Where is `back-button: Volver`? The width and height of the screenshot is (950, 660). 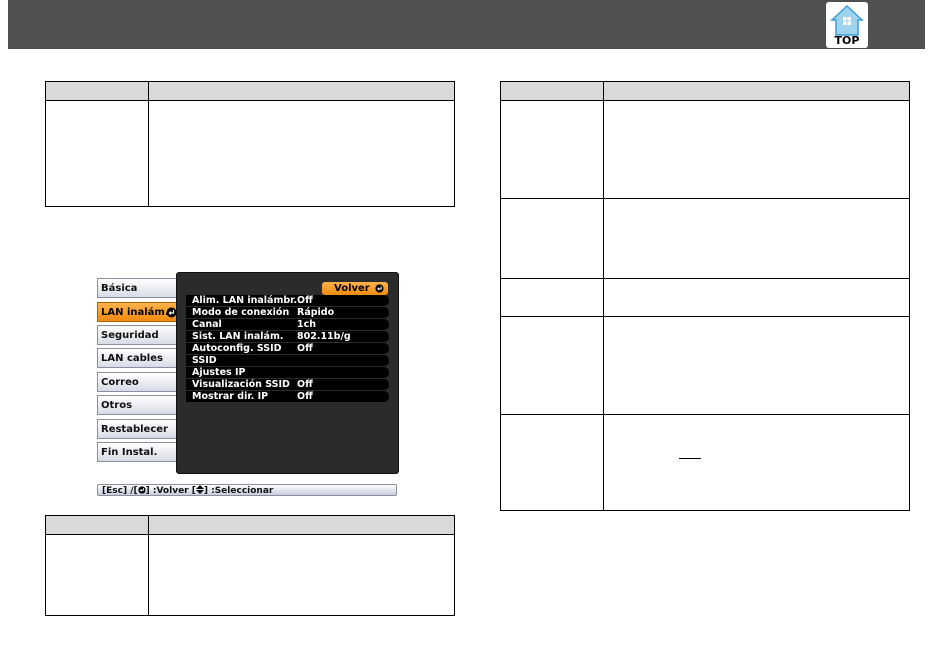
back-button: Volver is located at coordinates (355, 288).